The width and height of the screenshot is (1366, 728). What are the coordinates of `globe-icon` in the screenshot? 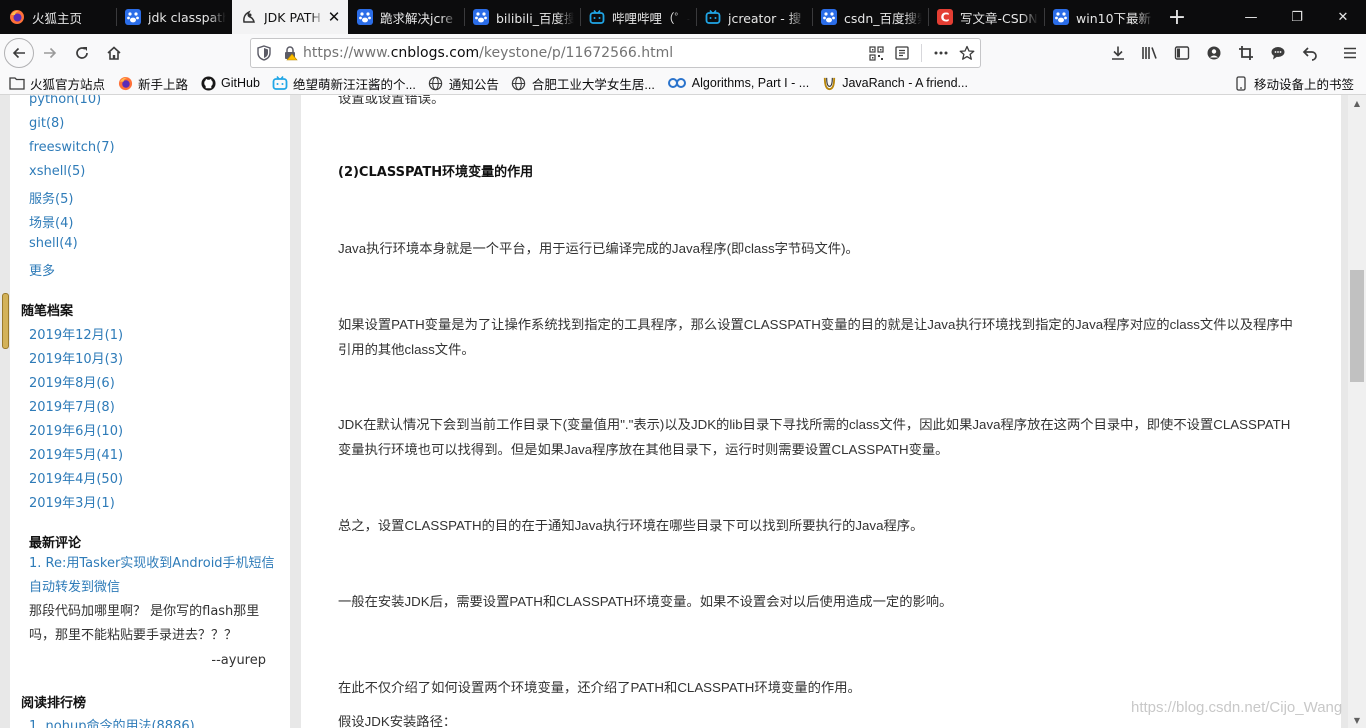 It's located at (436, 83).